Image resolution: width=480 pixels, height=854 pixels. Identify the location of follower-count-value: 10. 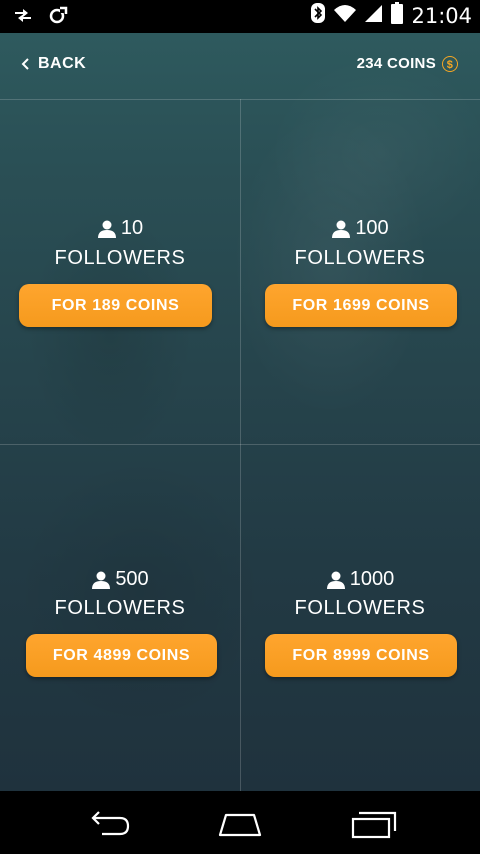
(132, 228).